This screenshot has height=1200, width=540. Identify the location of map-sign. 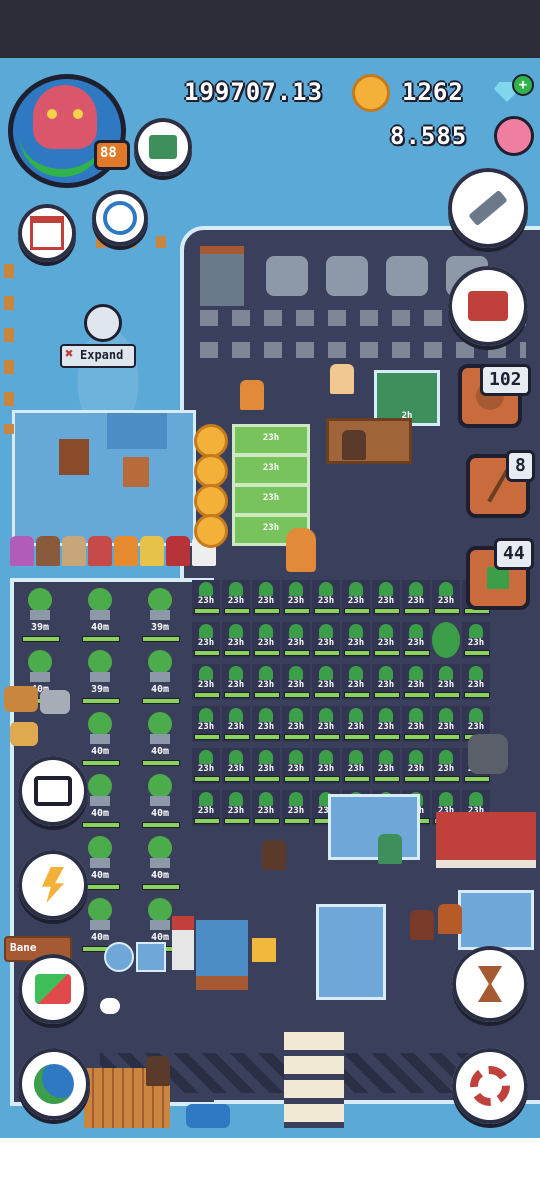
(151, 957).